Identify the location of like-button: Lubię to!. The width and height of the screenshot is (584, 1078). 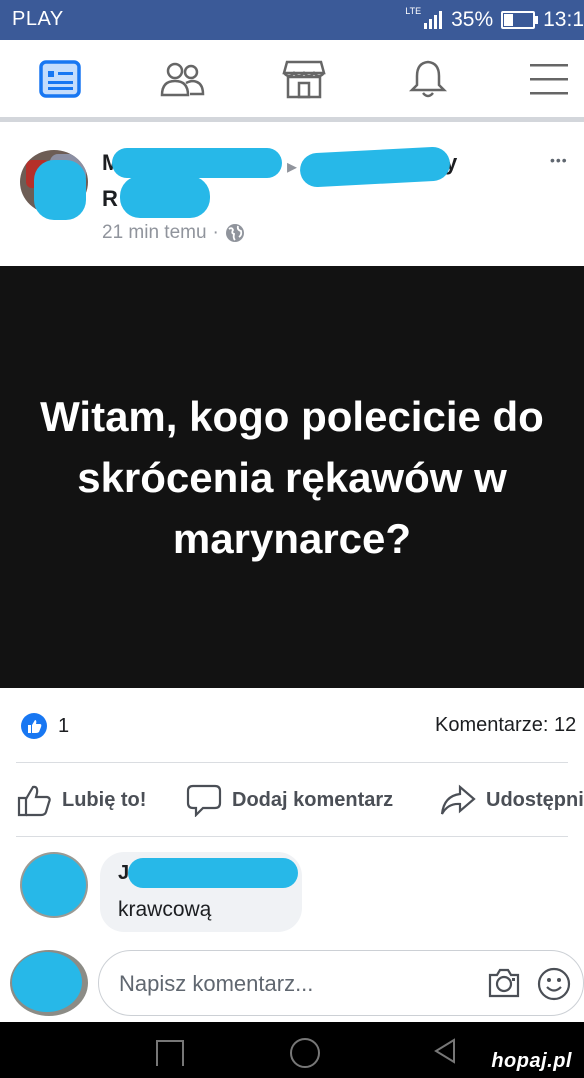
(81, 800).